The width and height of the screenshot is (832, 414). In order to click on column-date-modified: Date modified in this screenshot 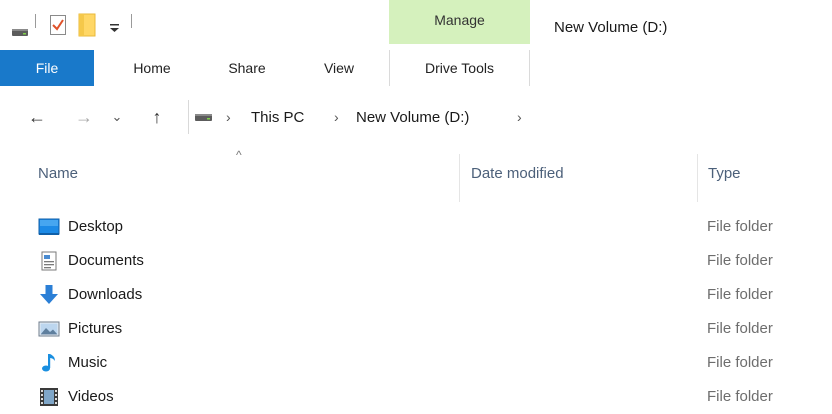, I will do `click(517, 173)`.